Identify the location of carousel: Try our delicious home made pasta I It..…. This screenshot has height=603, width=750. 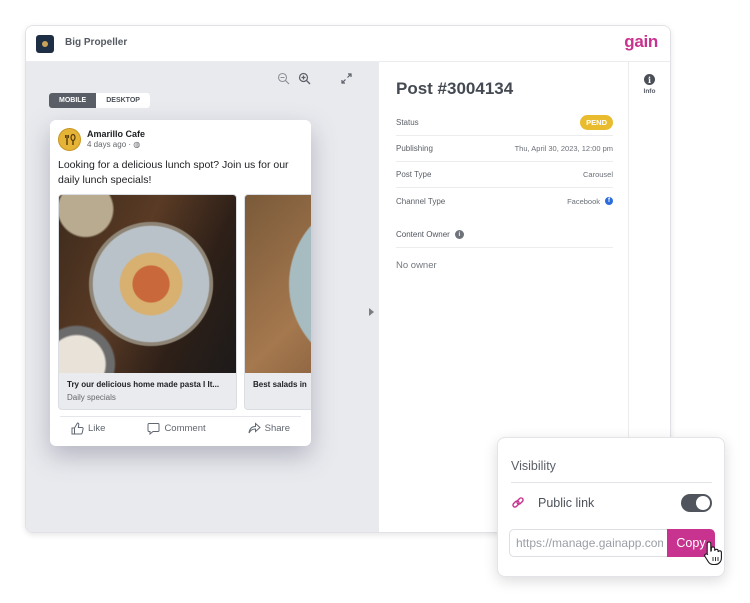
(184, 302).